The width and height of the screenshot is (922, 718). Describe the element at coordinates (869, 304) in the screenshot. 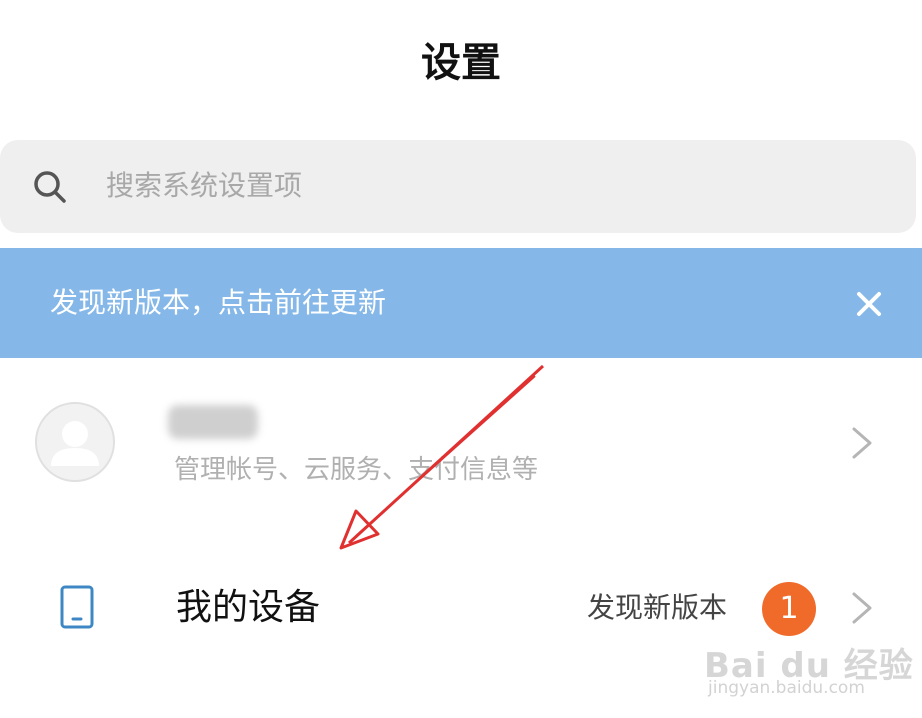

I see `close-icon` at that location.